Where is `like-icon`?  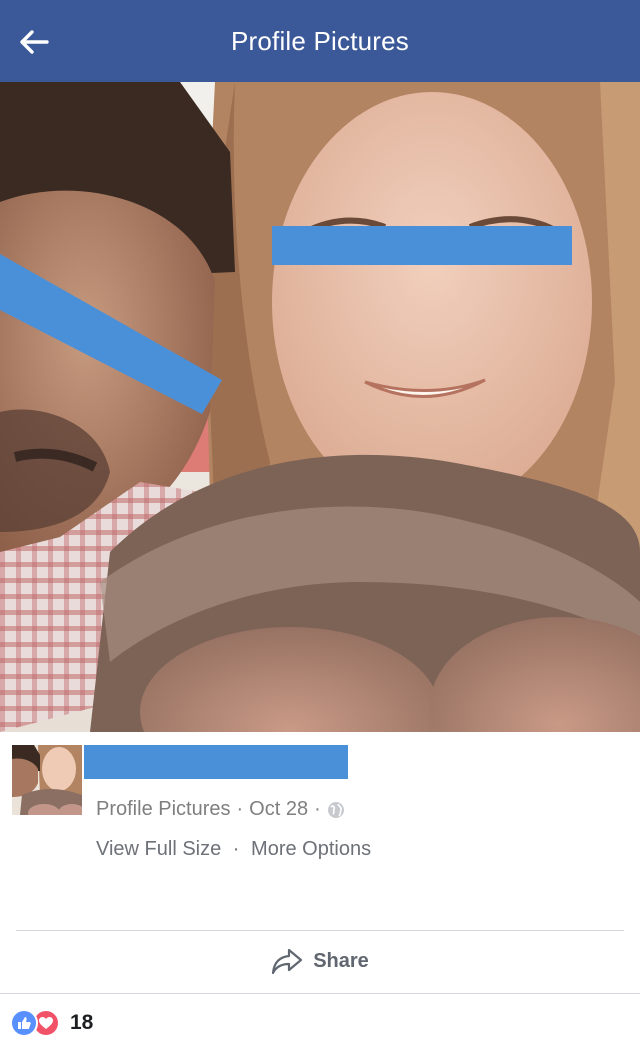 like-icon is located at coordinates (24, 1023).